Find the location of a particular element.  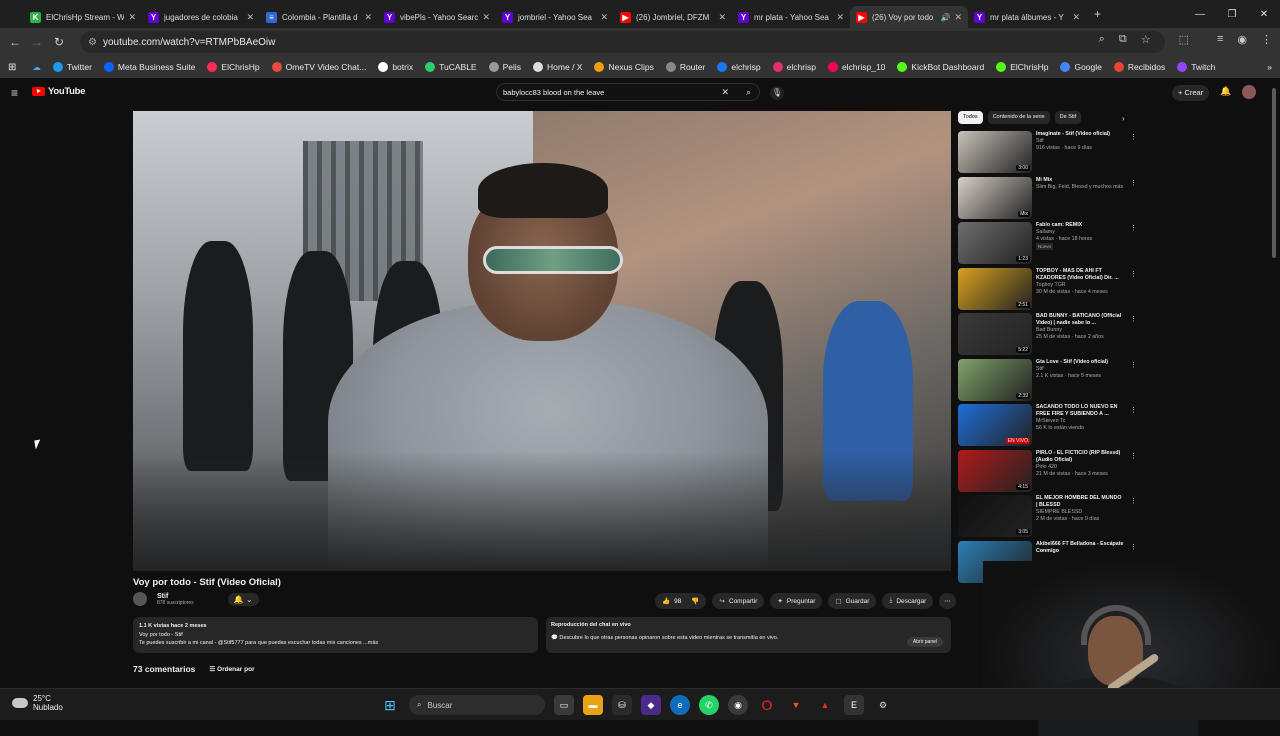

channel-name: Stif is located at coordinates (175, 596).